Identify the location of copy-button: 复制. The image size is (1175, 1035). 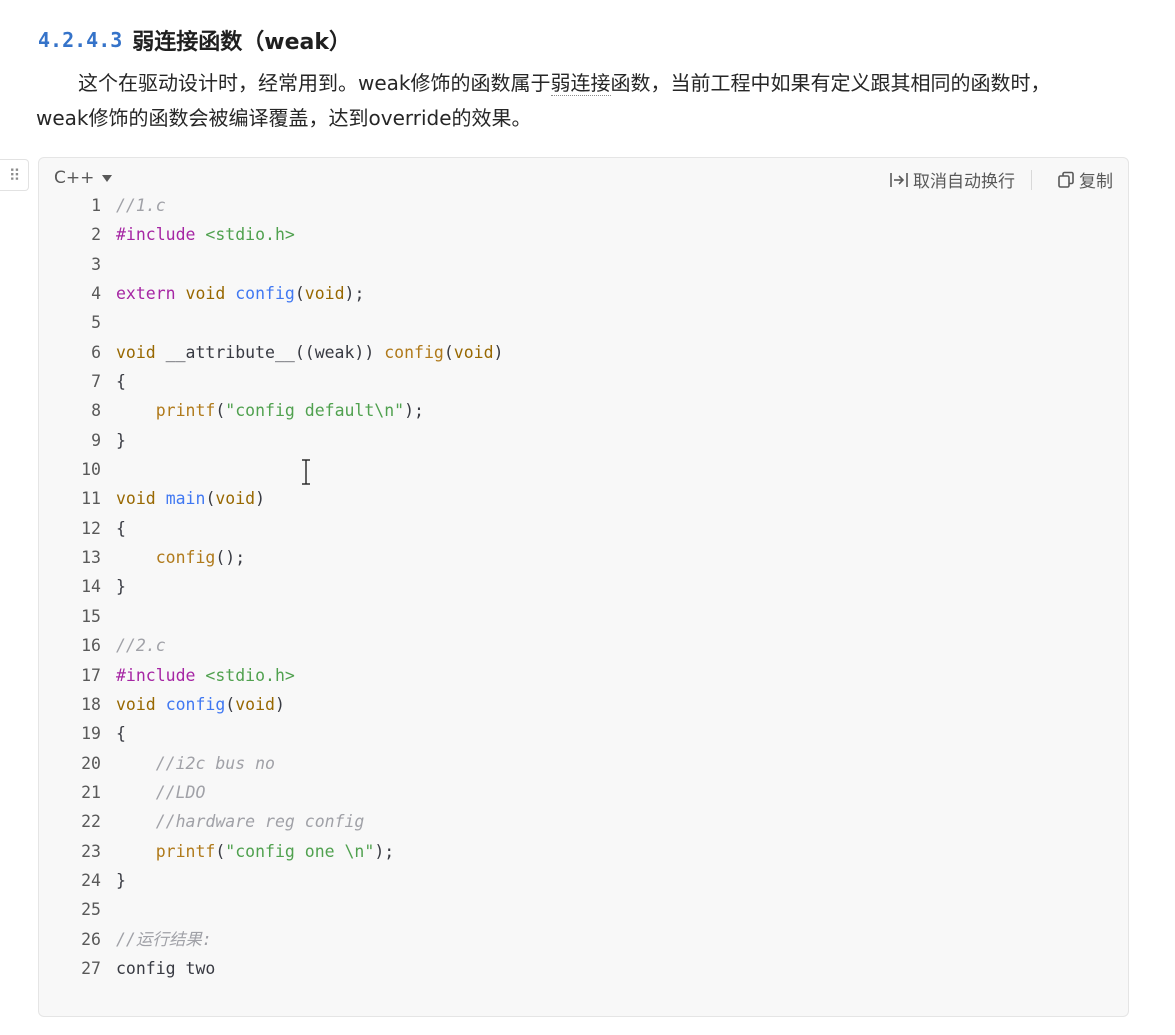
(1085, 179).